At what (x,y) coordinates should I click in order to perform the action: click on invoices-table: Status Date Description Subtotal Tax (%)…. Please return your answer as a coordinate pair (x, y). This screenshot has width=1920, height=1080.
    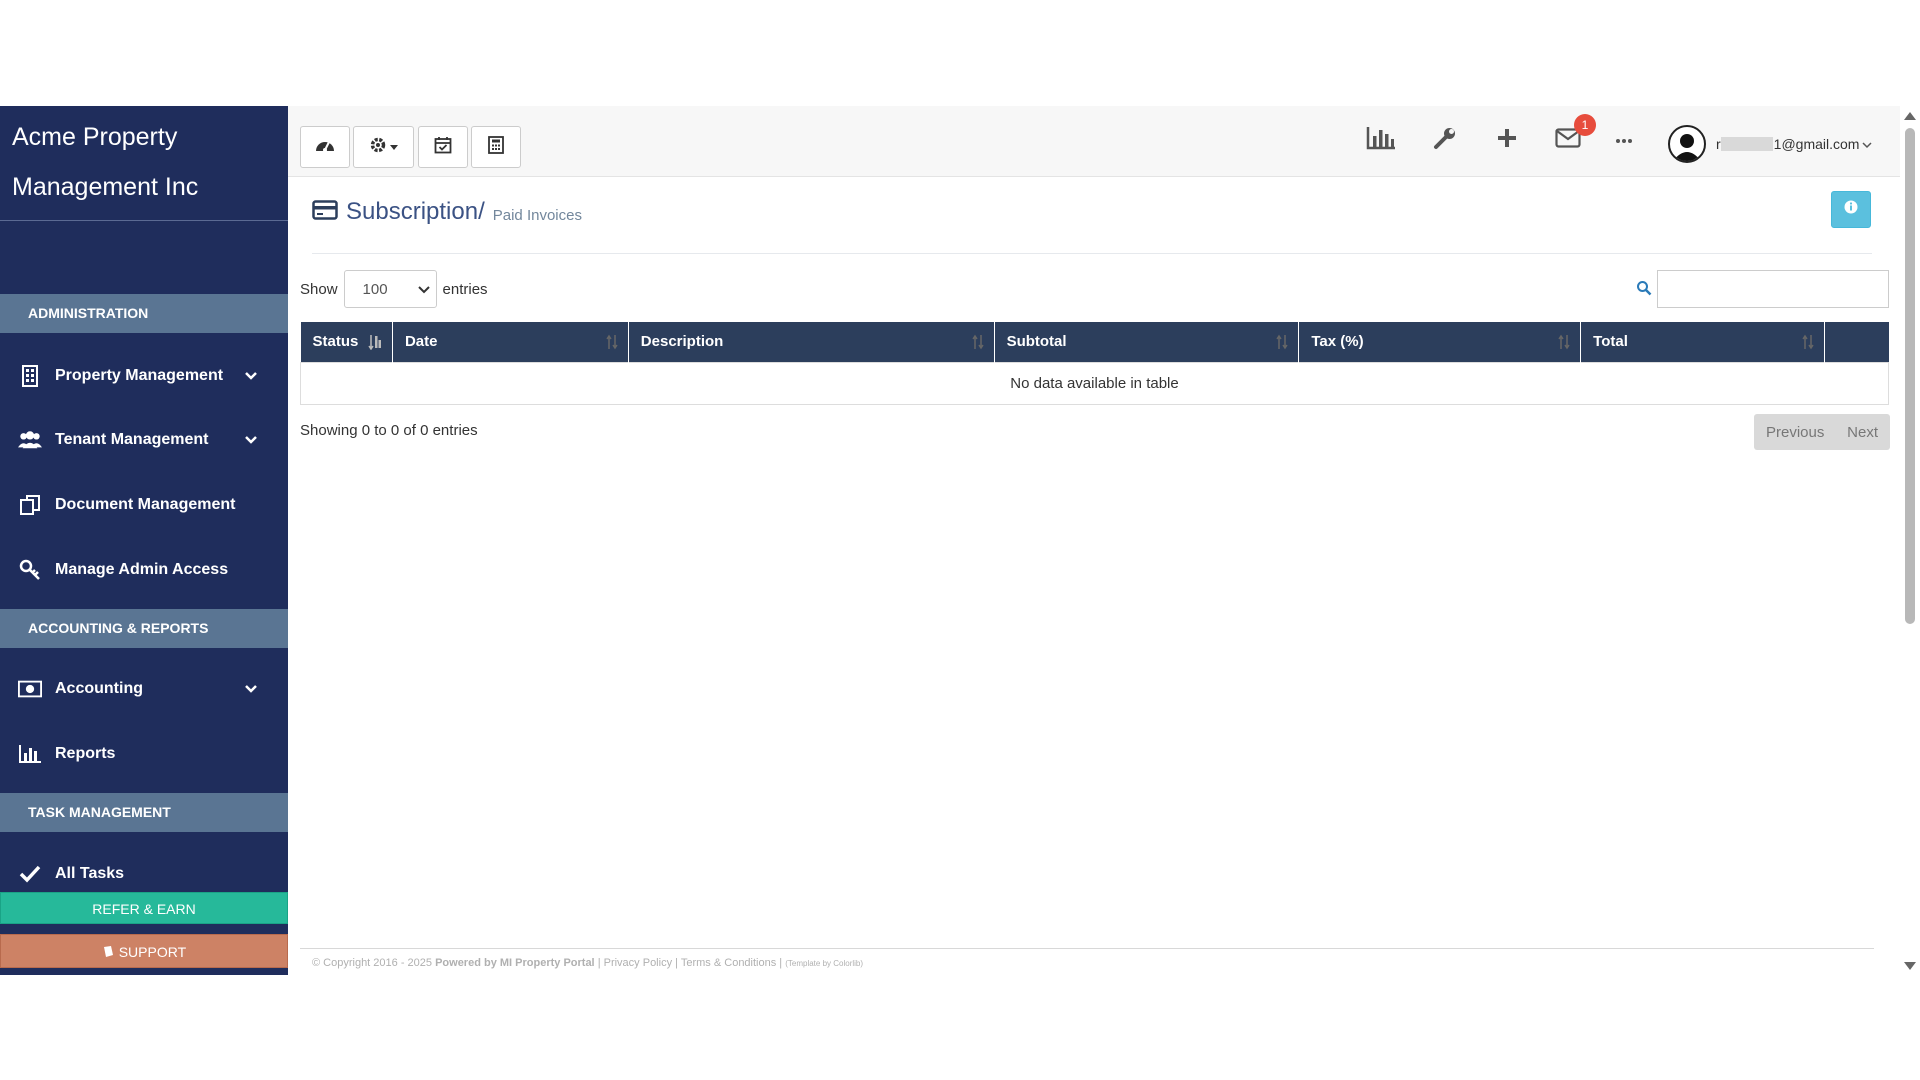
    Looking at the image, I should click on (1094, 363).